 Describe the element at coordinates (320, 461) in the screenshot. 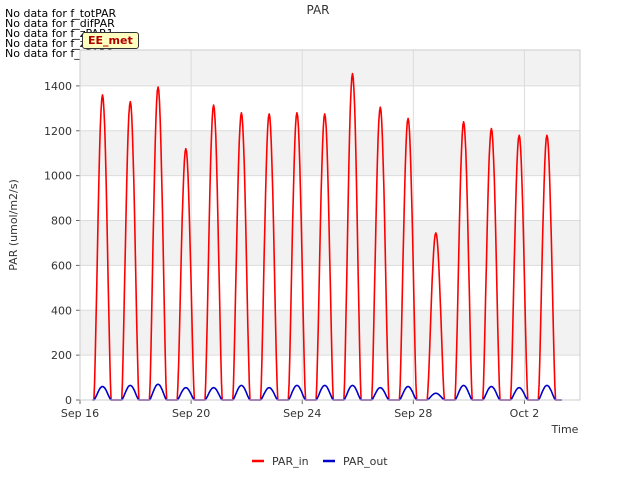

I see `legend: PAR_in PAR_out` at that location.